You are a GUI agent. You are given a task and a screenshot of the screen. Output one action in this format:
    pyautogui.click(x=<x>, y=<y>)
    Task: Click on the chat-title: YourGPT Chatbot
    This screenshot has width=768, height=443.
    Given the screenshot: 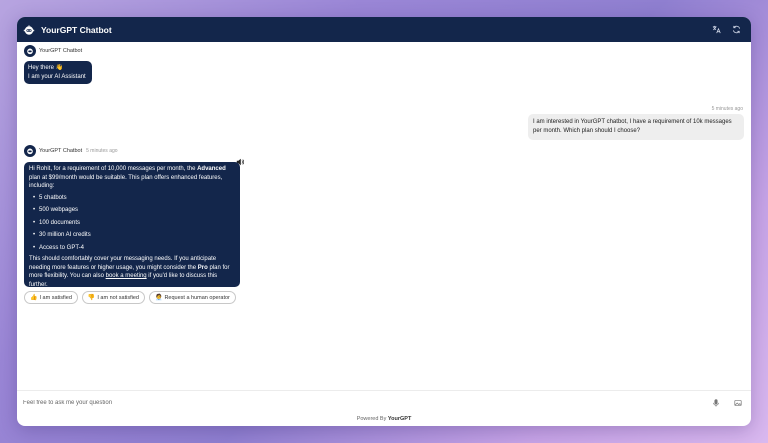 What is the action you would take?
    pyautogui.click(x=76, y=29)
    